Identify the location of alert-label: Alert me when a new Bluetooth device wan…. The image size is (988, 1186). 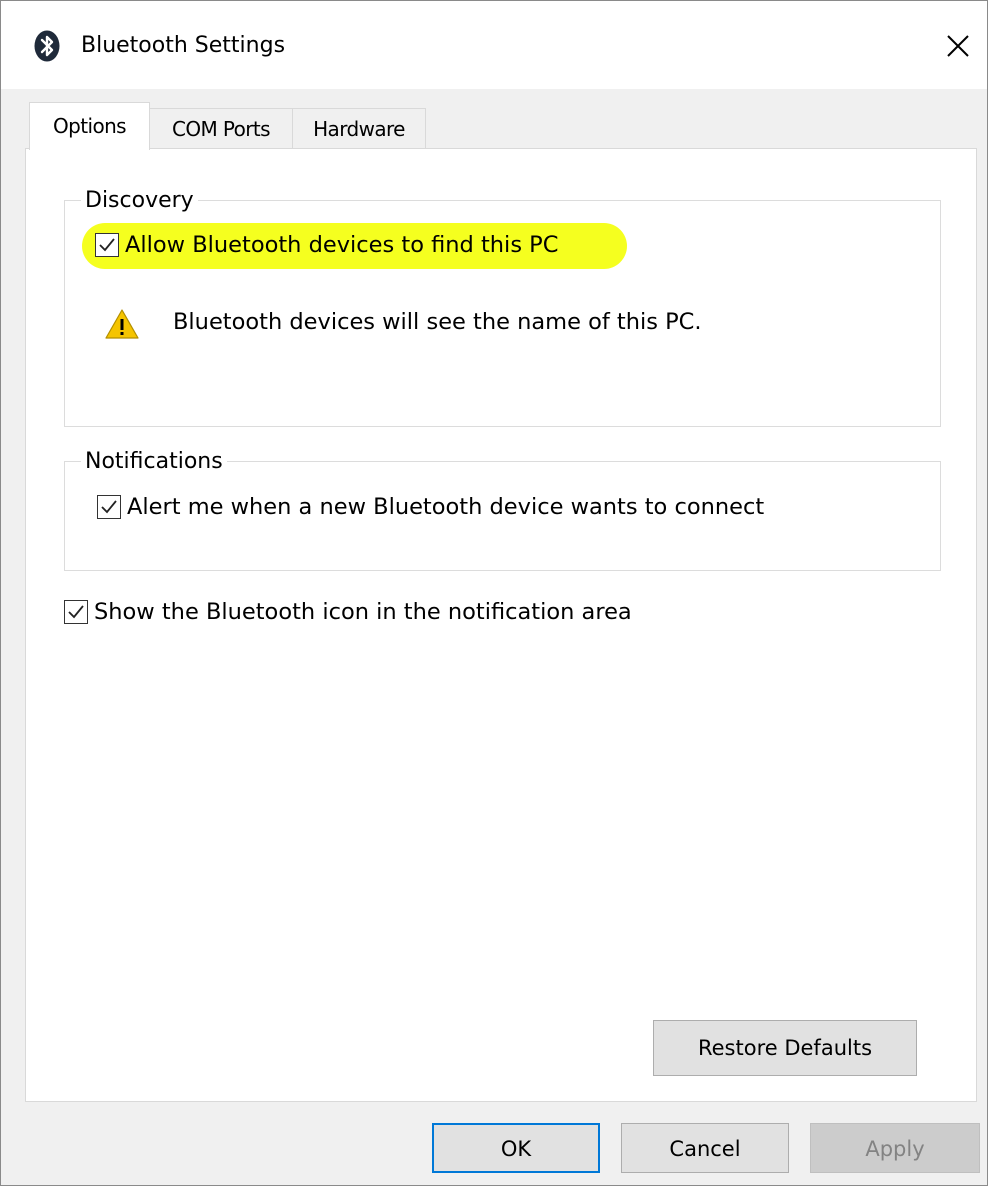
(446, 507).